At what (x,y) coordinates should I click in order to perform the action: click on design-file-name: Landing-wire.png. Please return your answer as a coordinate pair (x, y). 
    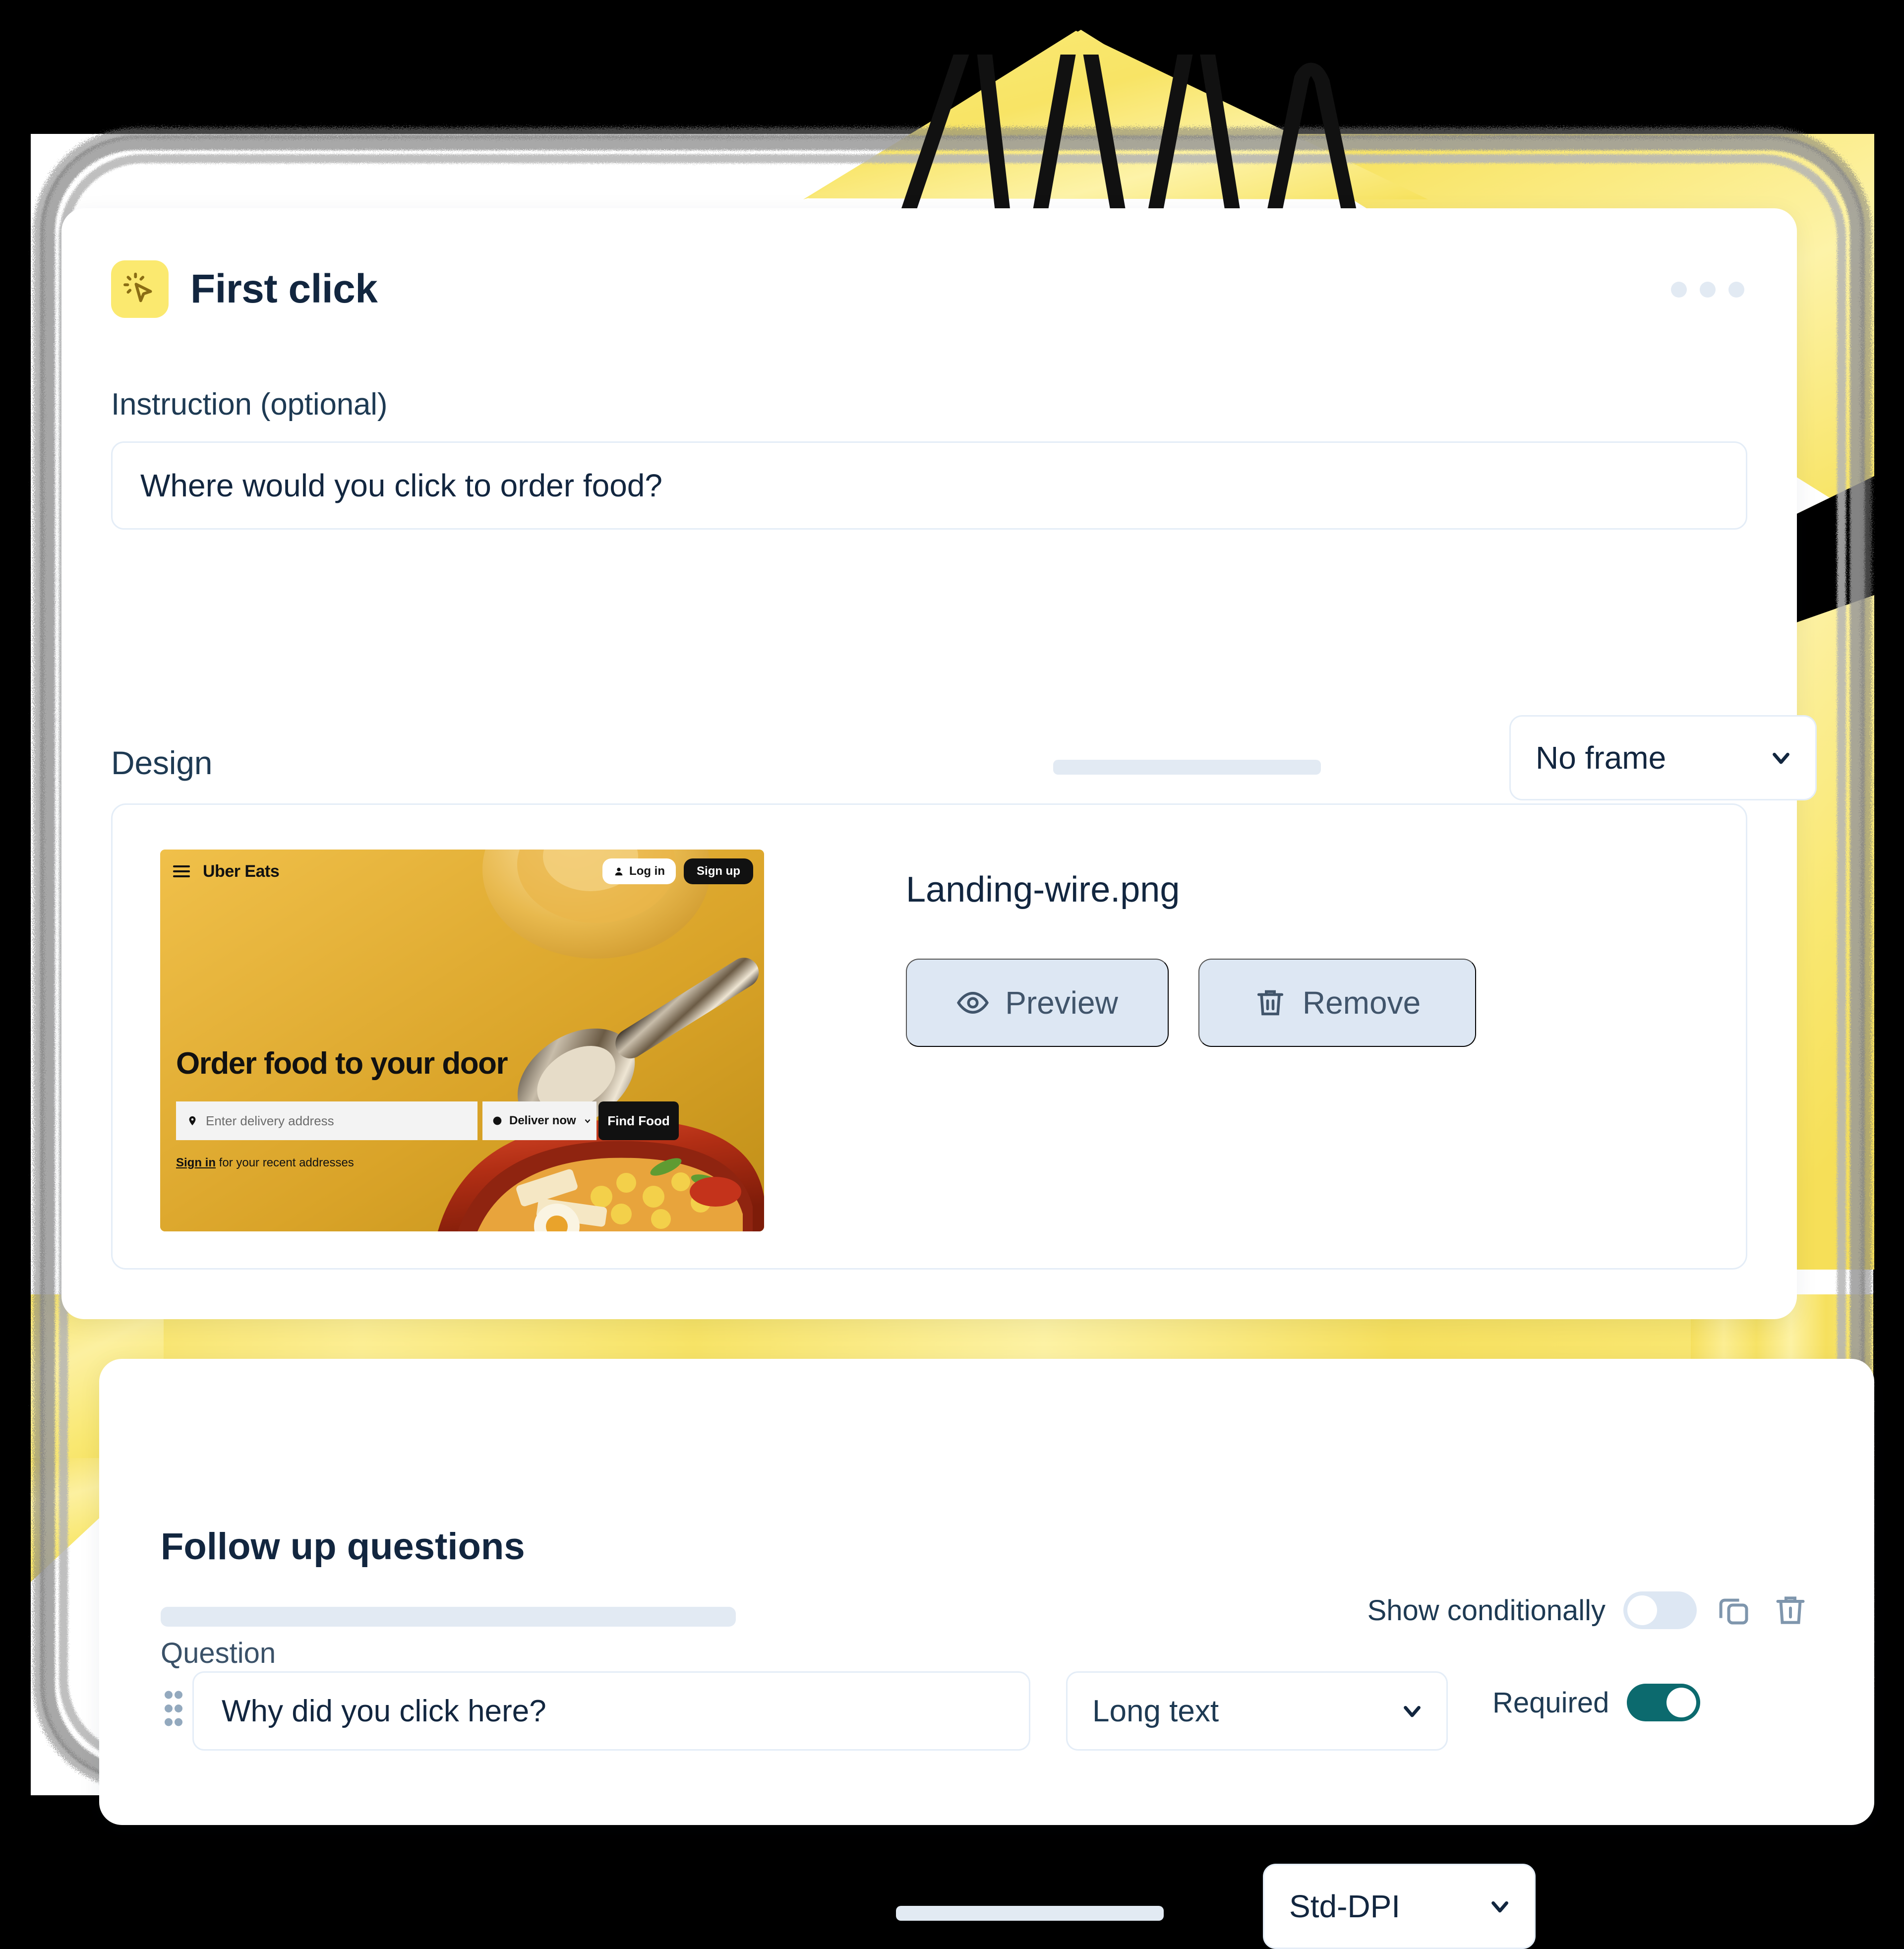
    Looking at the image, I should click on (1043, 890).